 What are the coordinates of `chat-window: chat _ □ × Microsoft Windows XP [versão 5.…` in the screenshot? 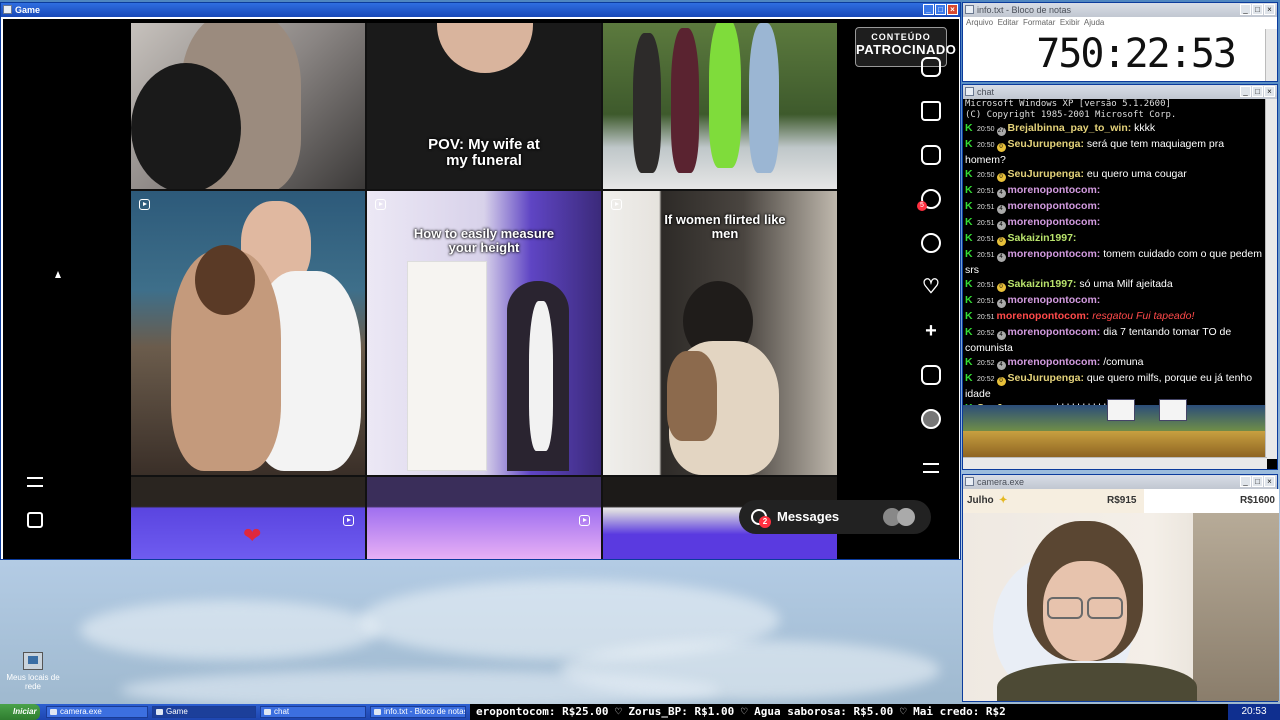 It's located at (1120, 277).